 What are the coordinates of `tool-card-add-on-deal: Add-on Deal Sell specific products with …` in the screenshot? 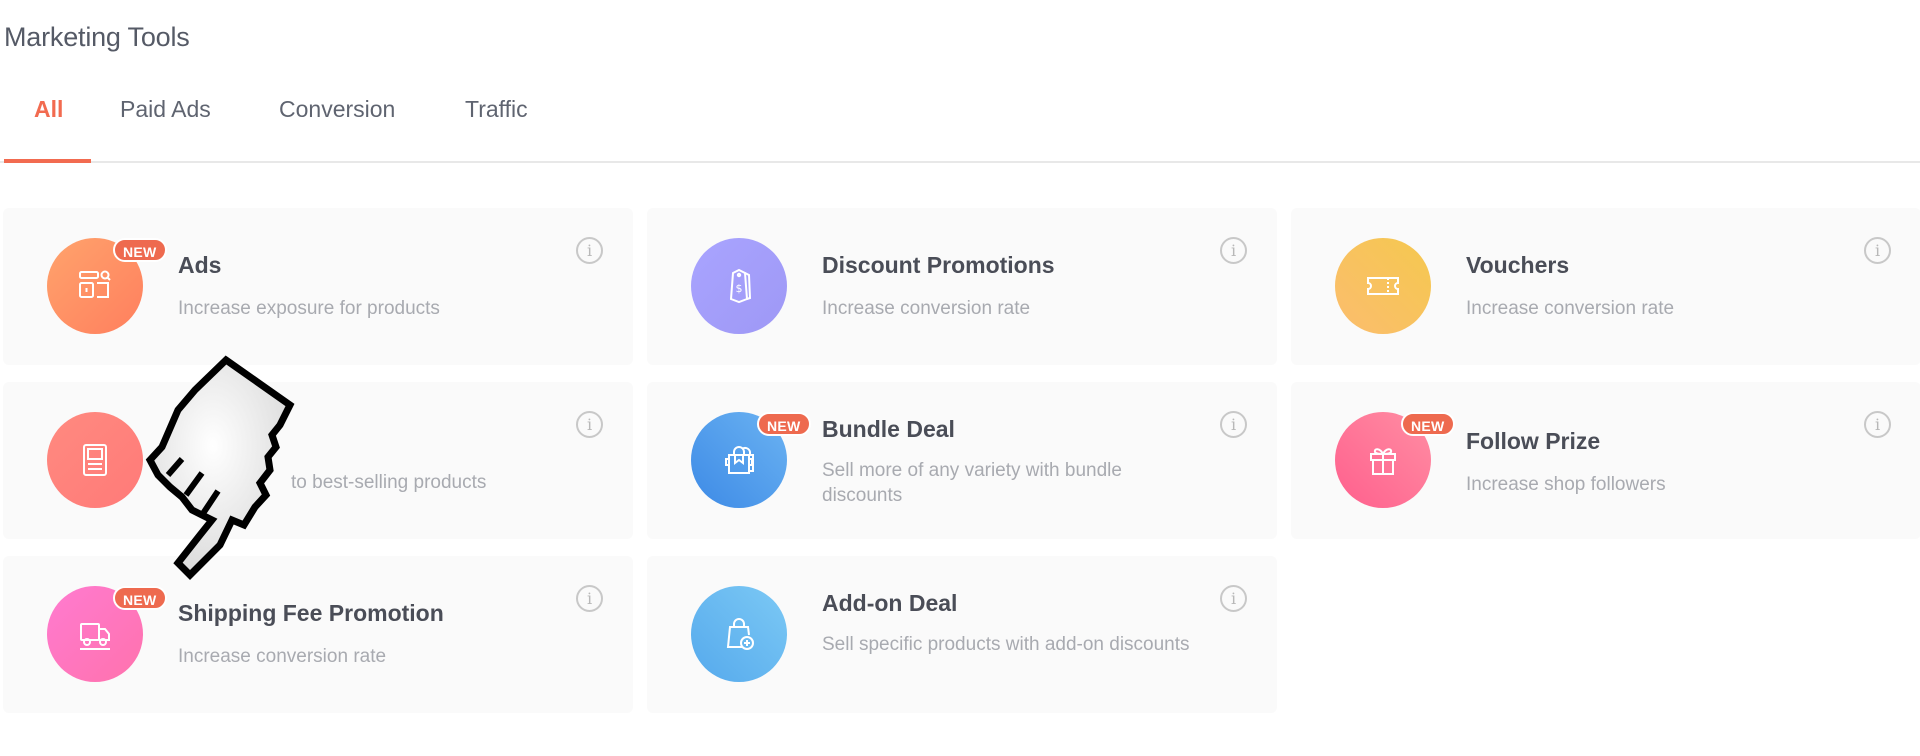 It's located at (962, 634).